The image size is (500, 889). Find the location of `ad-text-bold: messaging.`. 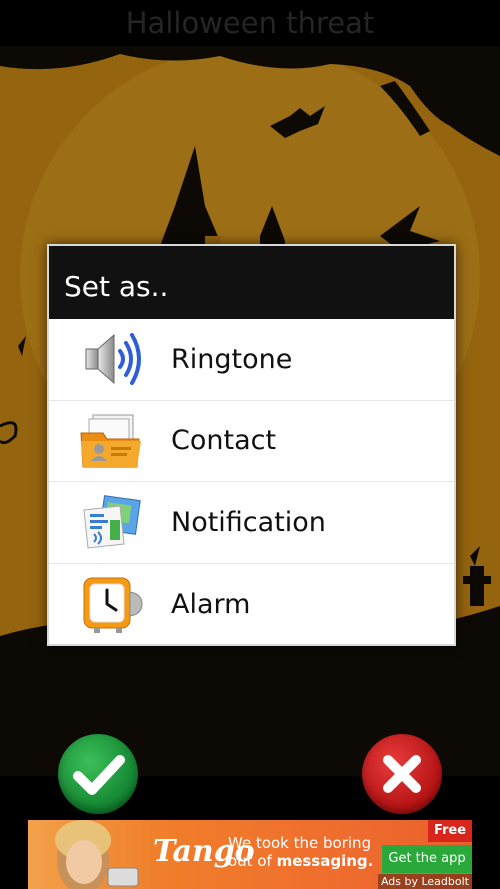

ad-text-bold: messaging. is located at coordinates (325, 861).